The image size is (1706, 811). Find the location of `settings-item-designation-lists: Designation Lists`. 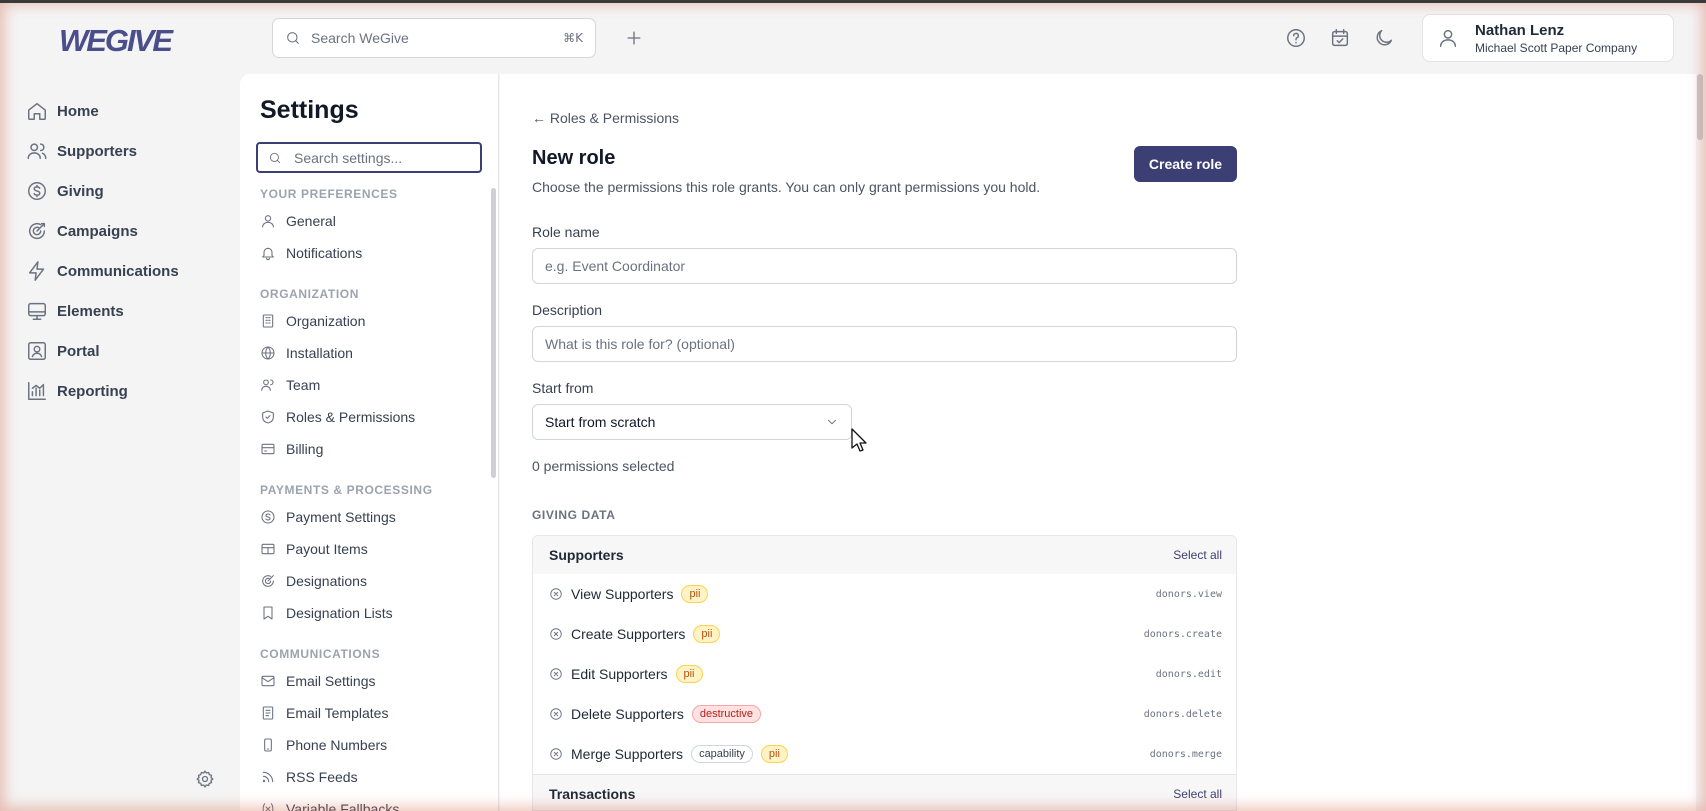

settings-item-designation-lists: Designation Lists is located at coordinates (326, 613).